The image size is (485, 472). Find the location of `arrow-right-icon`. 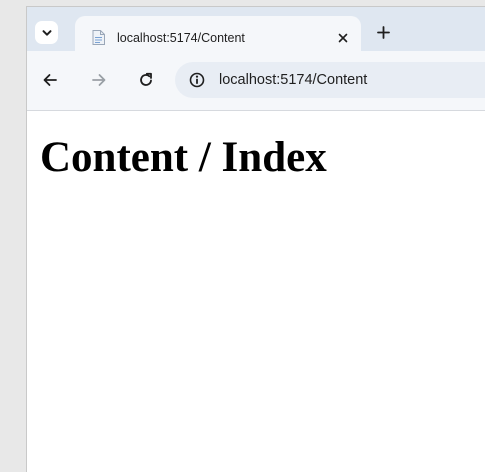

arrow-right-icon is located at coordinates (99, 80).